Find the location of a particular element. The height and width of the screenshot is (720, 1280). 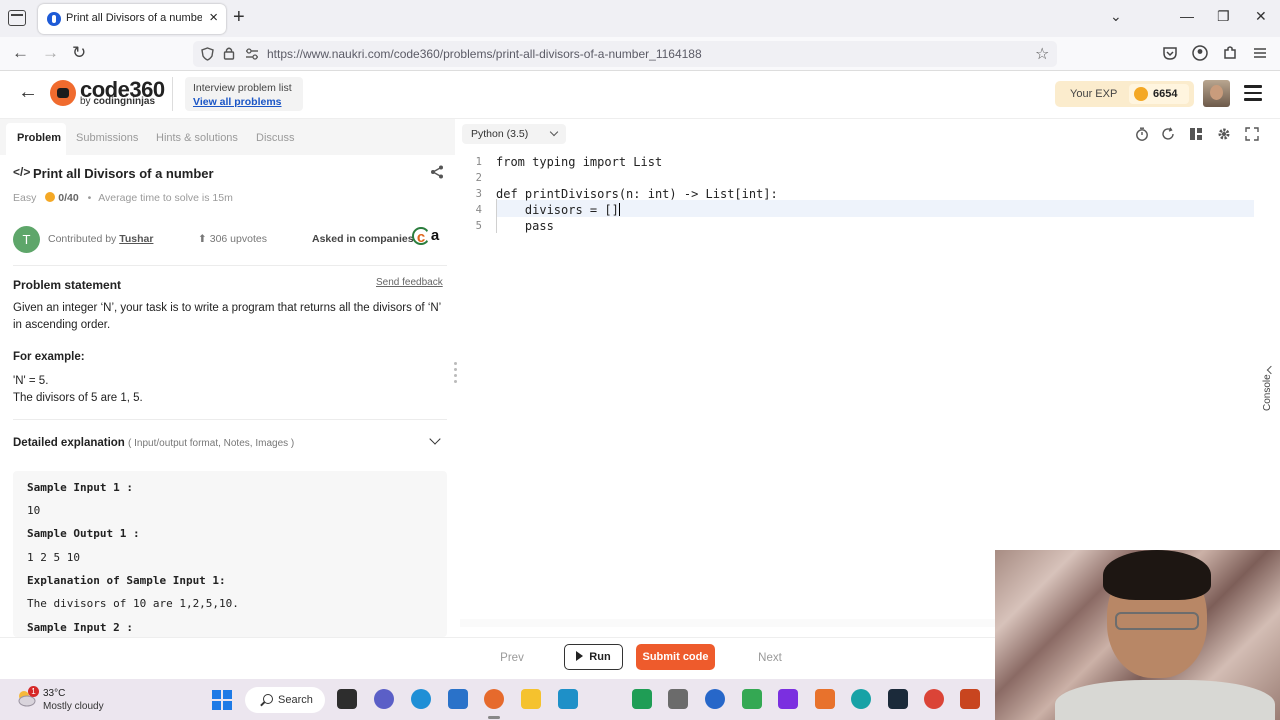

line-number: 1 is located at coordinates (478, 162).